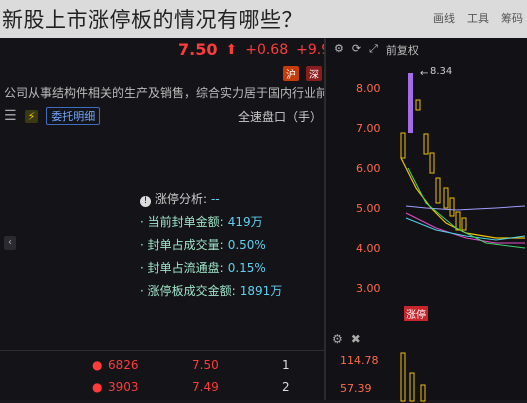  I want to click on high-marker: ←, so click(424, 73).